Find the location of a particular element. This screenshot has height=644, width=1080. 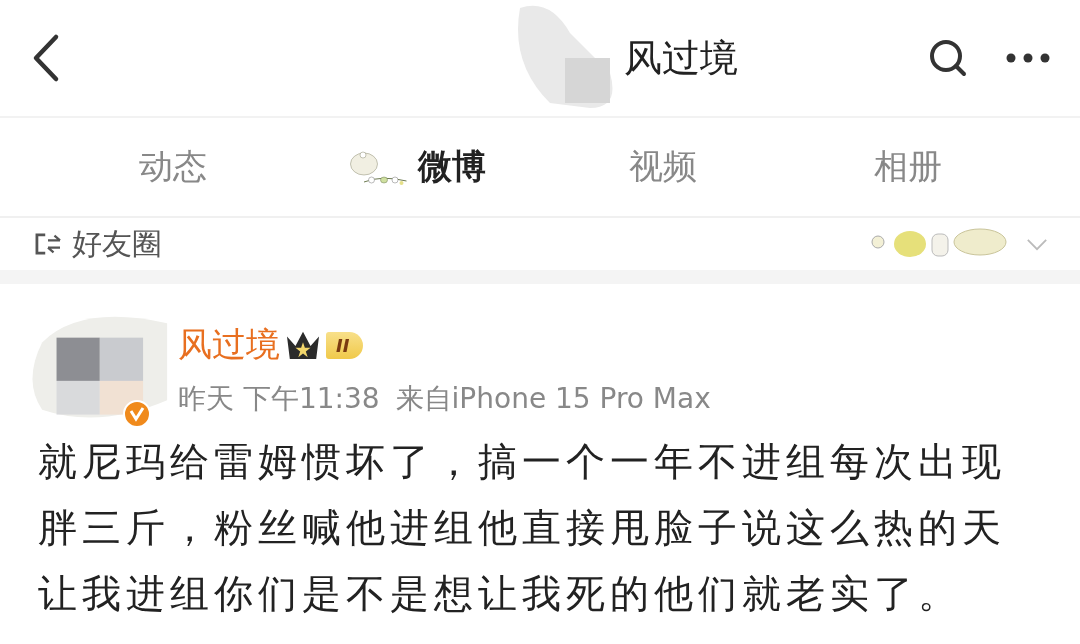

level-badge: II is located at coordinates (345, 345).